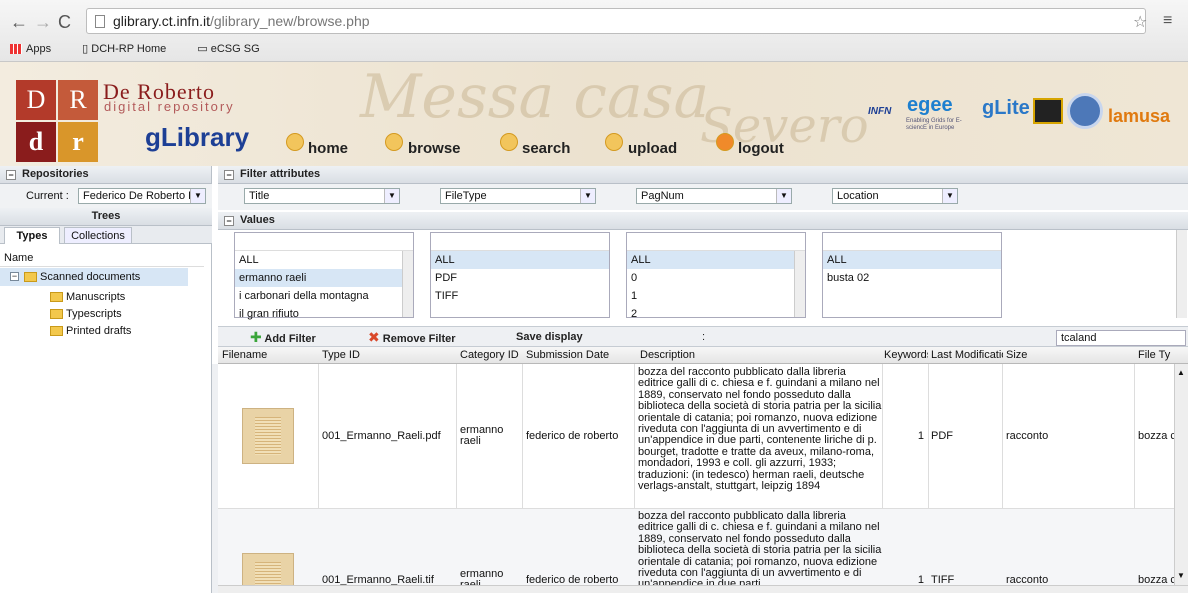  I want to click on tree-item-typescripts: Typescripts, so click(86, 314).